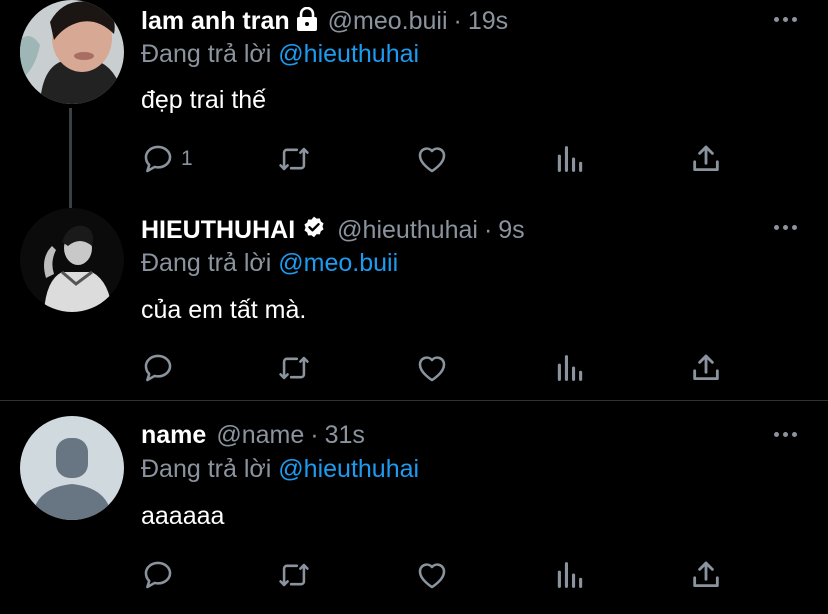  Describe the element at coordinates (70, 158) in the screenshot. I see `thread-line` at that location.